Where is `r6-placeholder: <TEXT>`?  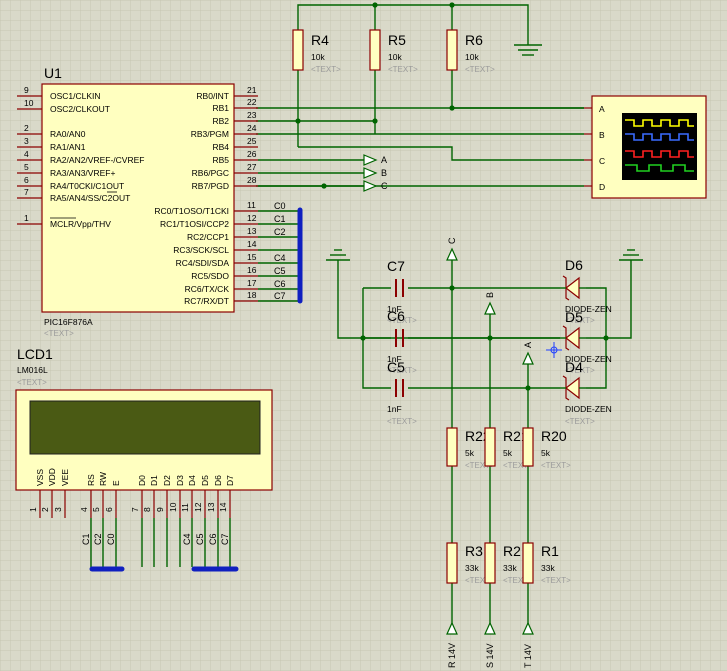 r6-placeholder: <TEXT> is located at coordinates (480, 69).